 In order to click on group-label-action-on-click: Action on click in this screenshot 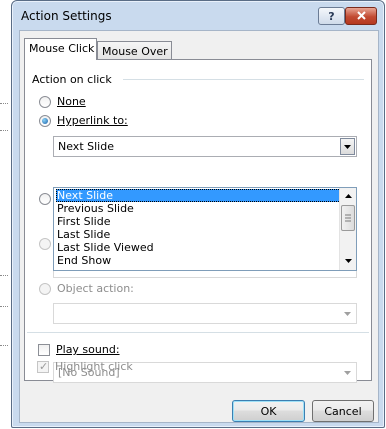, I will do `click(72, 79)`.